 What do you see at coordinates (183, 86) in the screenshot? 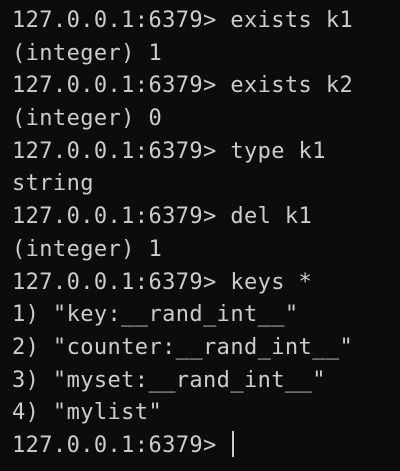
I see `command-line-exists-k2: 127.0.0.1:6379> exists k2` at bounding box center [183, 86].